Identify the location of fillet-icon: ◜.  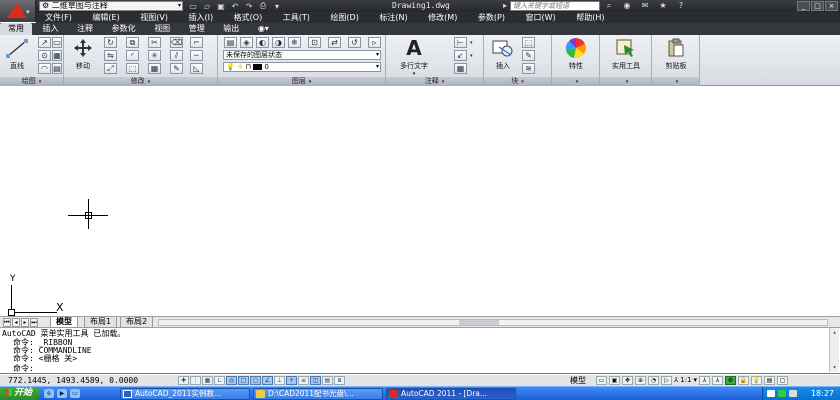
(132, 55).